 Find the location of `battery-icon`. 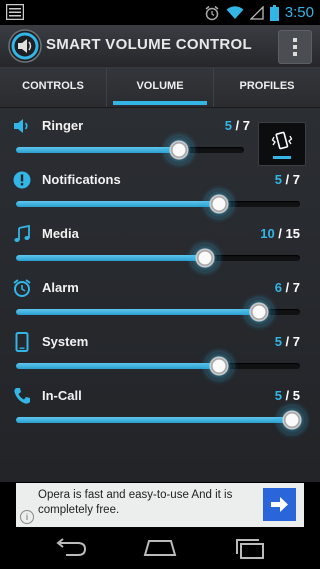

battery-icon is located at coordinates (274, 12).